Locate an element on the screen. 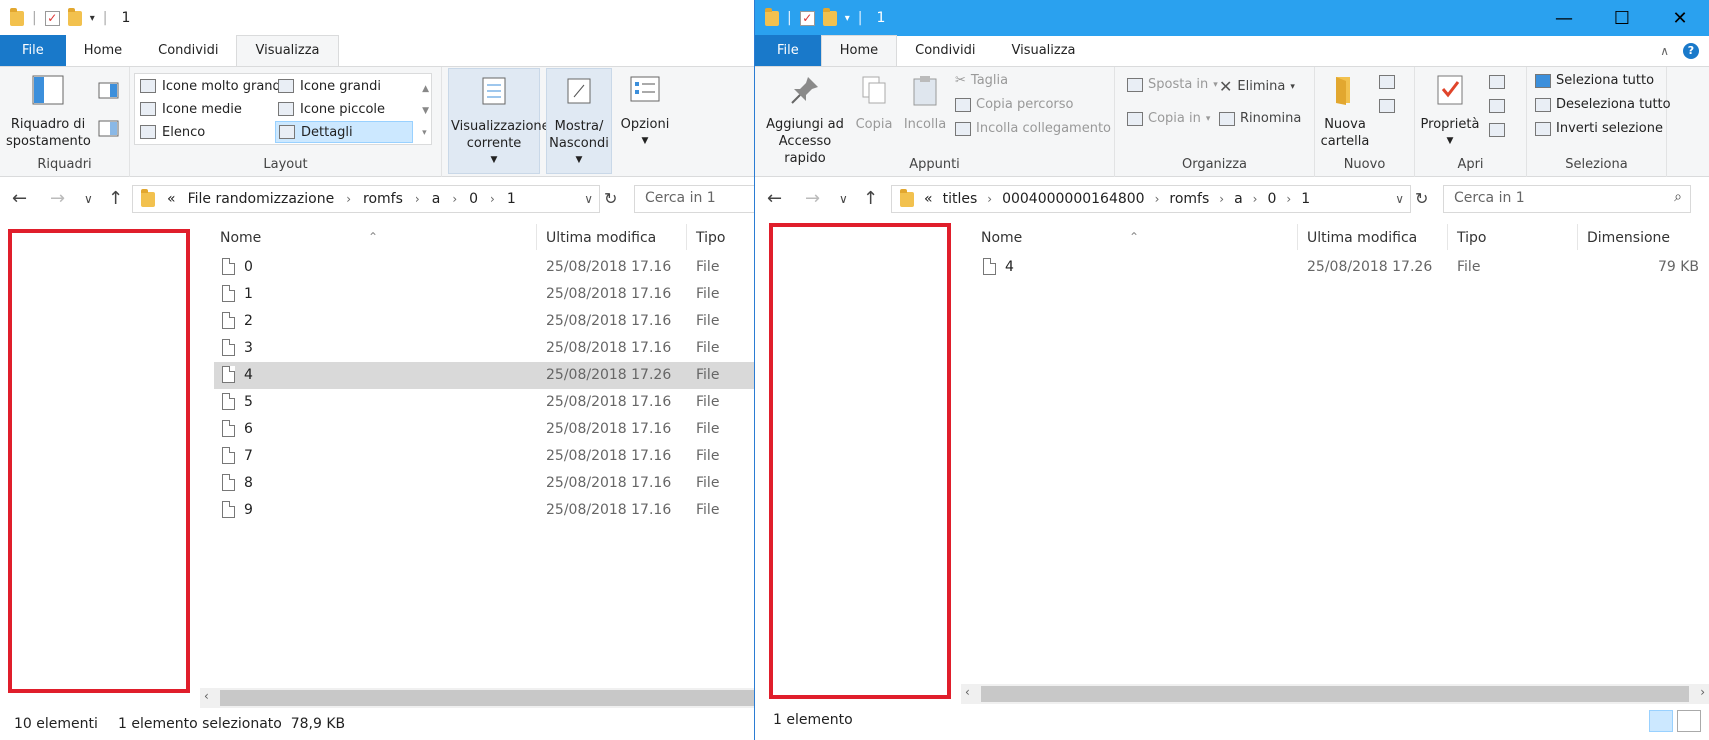 Image resolution: width=1709 pixels, height=740 pixels. close-icon: ✕ is located at coordinates (1680, 18).